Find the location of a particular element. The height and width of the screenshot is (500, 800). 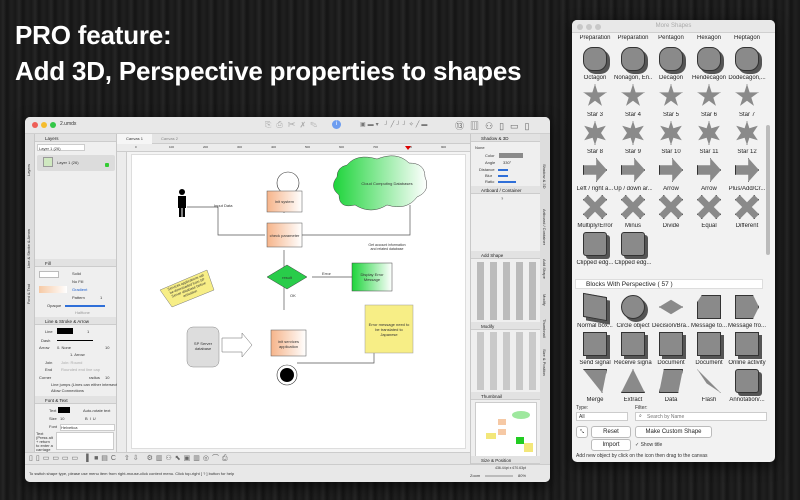

ratio-slider is located at coordinates (507, 182).